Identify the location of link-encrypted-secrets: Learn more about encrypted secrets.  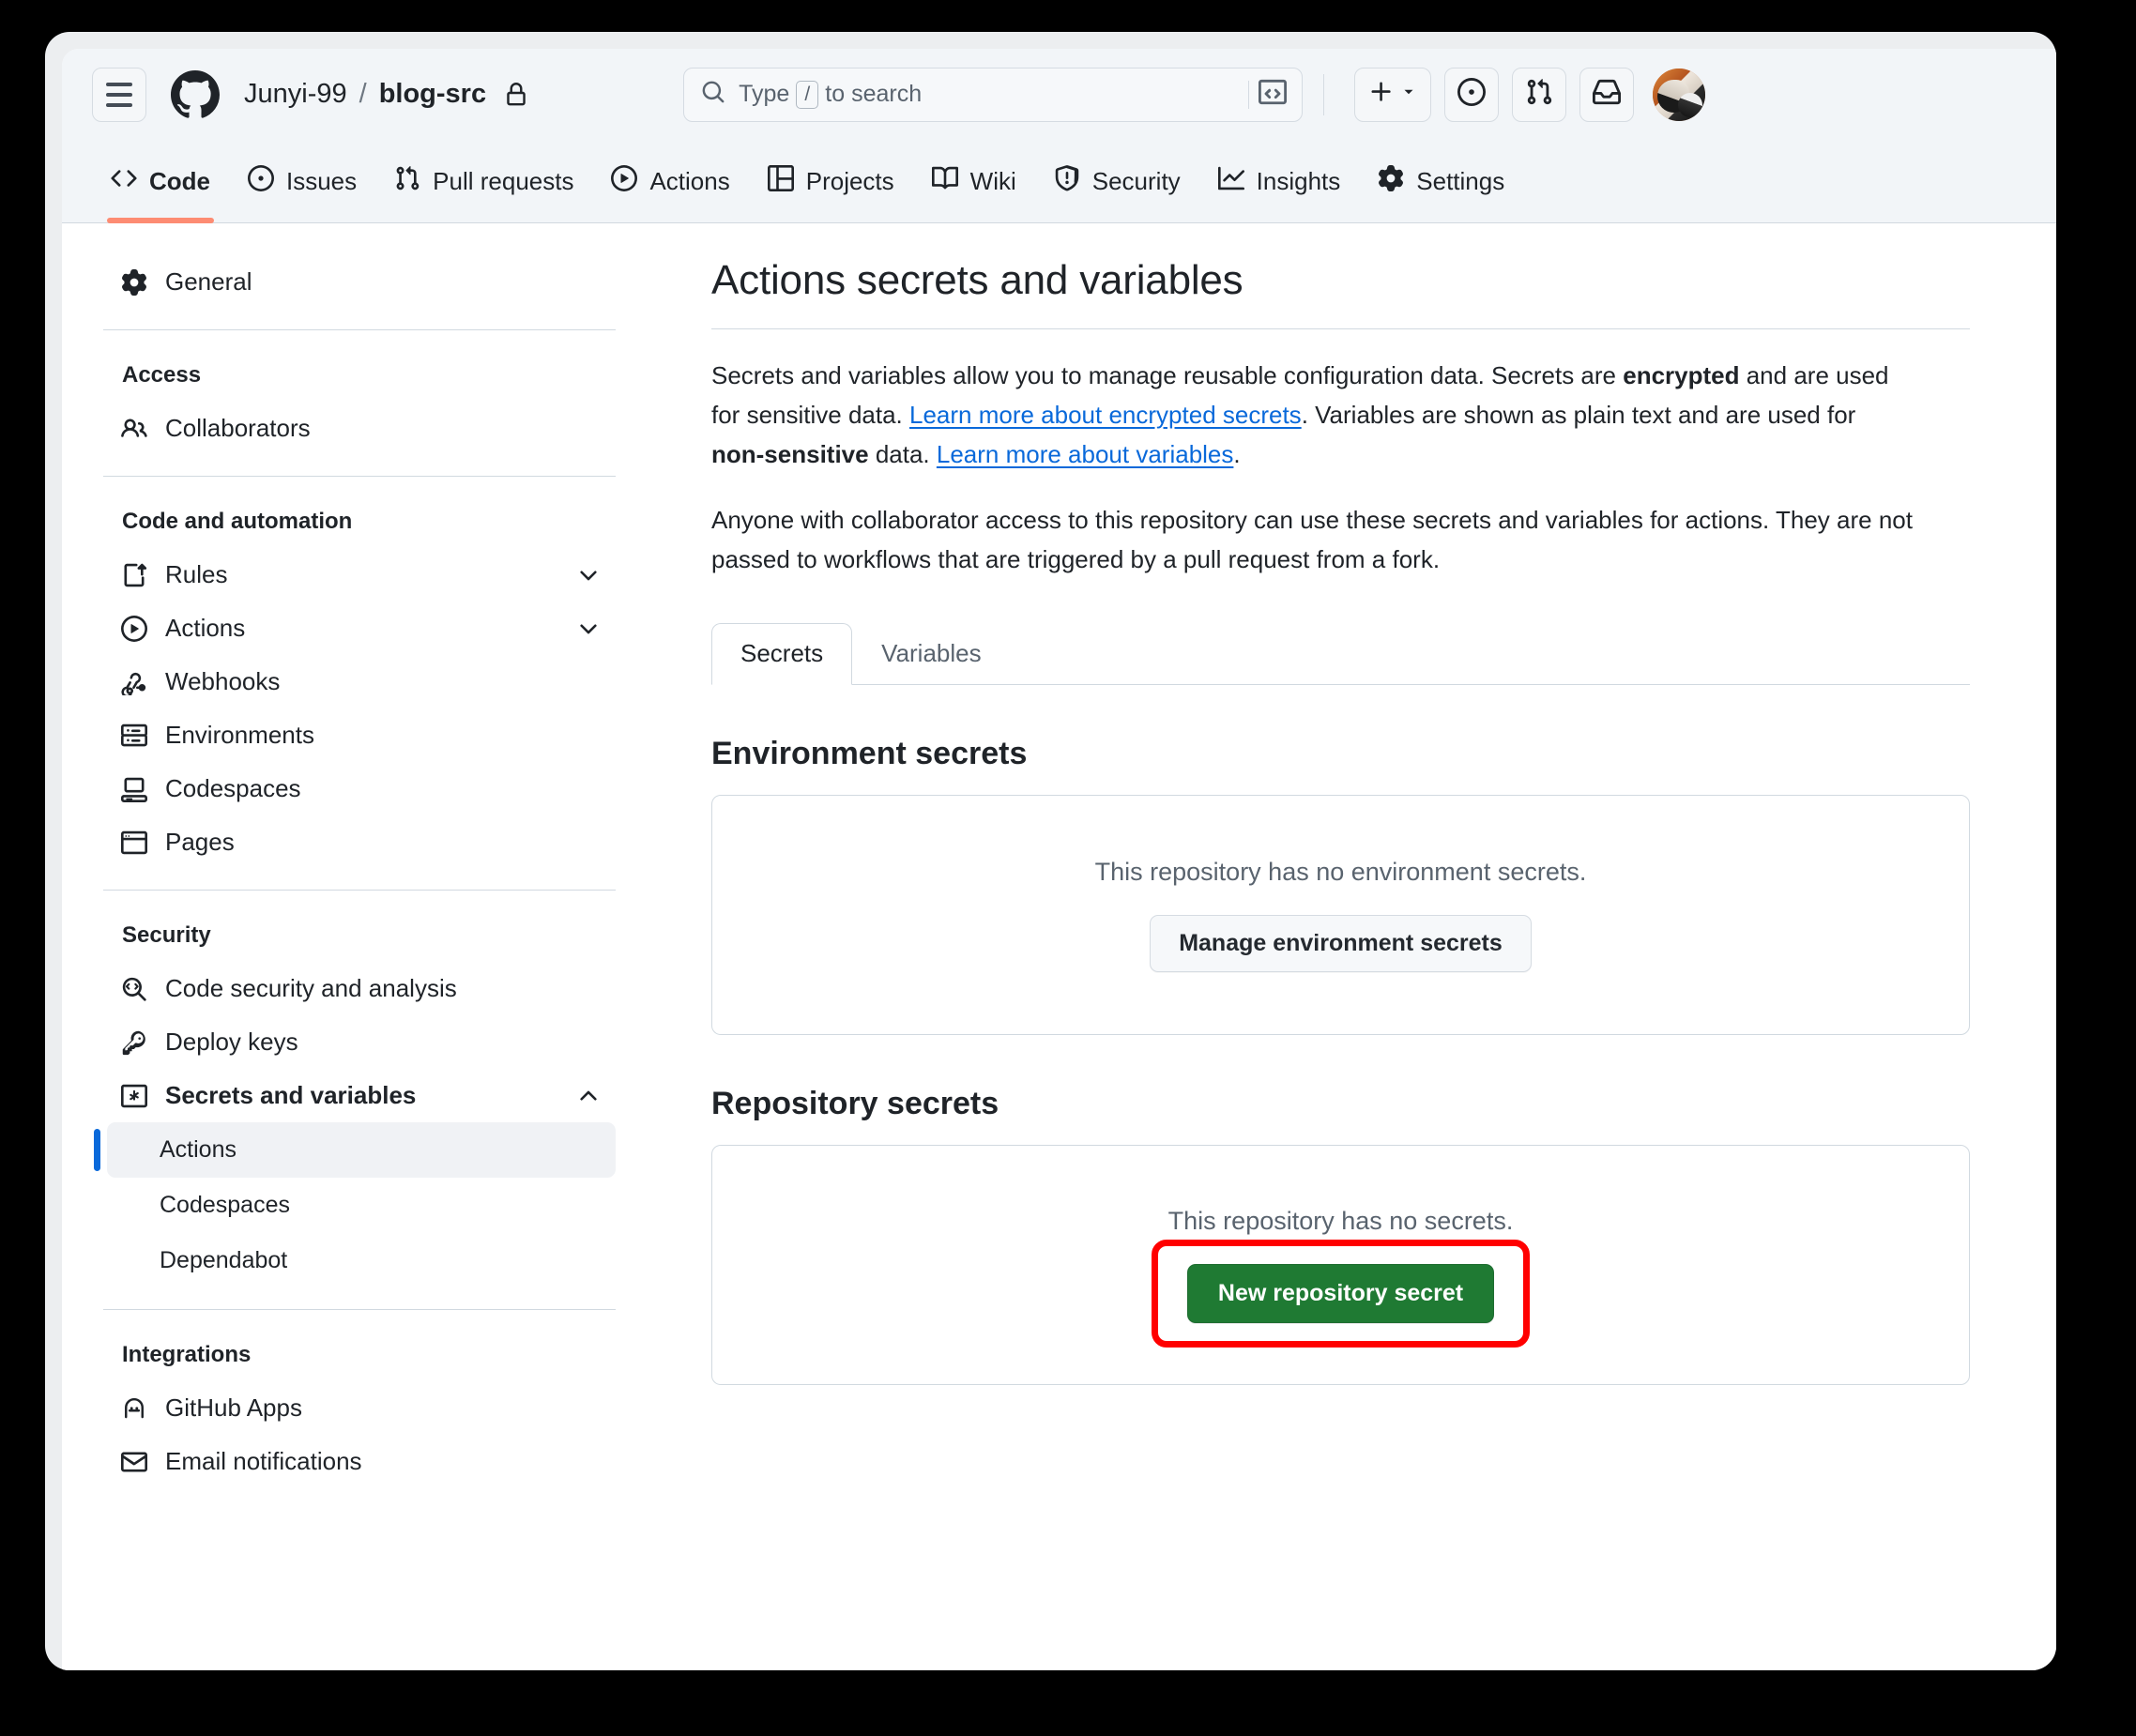
(1106, 415).